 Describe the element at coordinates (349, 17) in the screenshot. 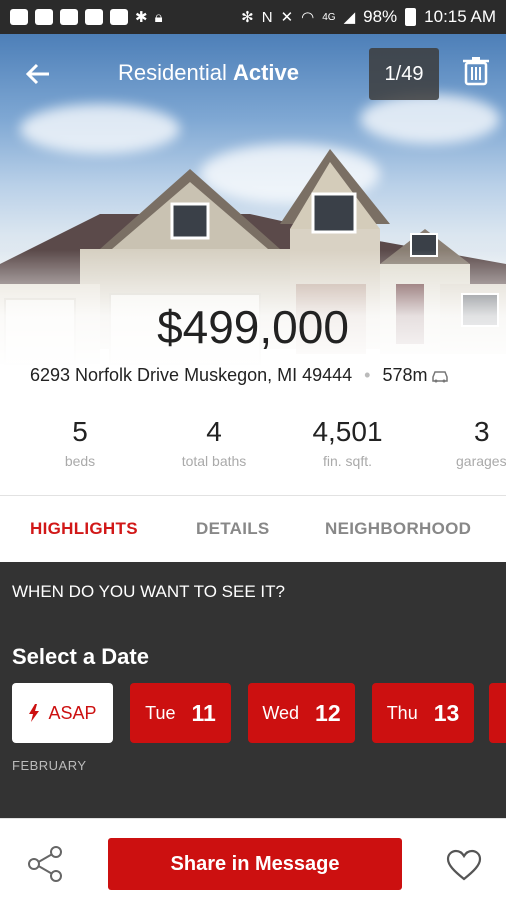

I see `signal-icon: ◢` at that location.